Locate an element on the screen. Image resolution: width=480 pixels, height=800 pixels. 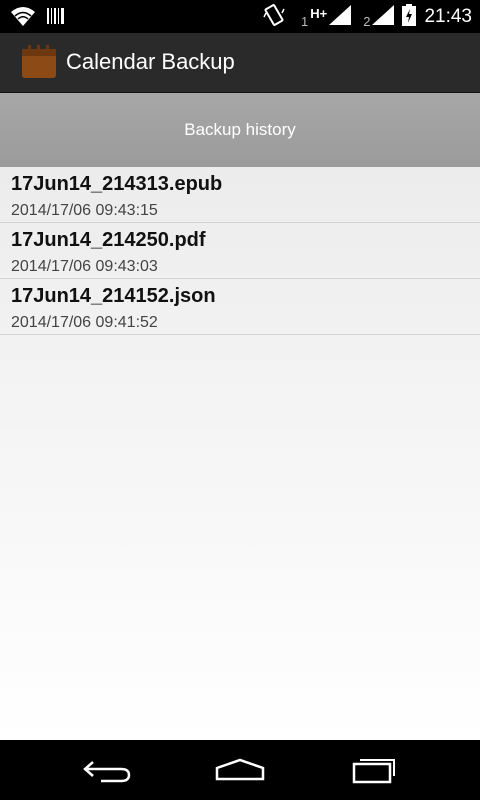
backup-date: 2014/17/06 09:43:15 is located at coordinates (84, 210).